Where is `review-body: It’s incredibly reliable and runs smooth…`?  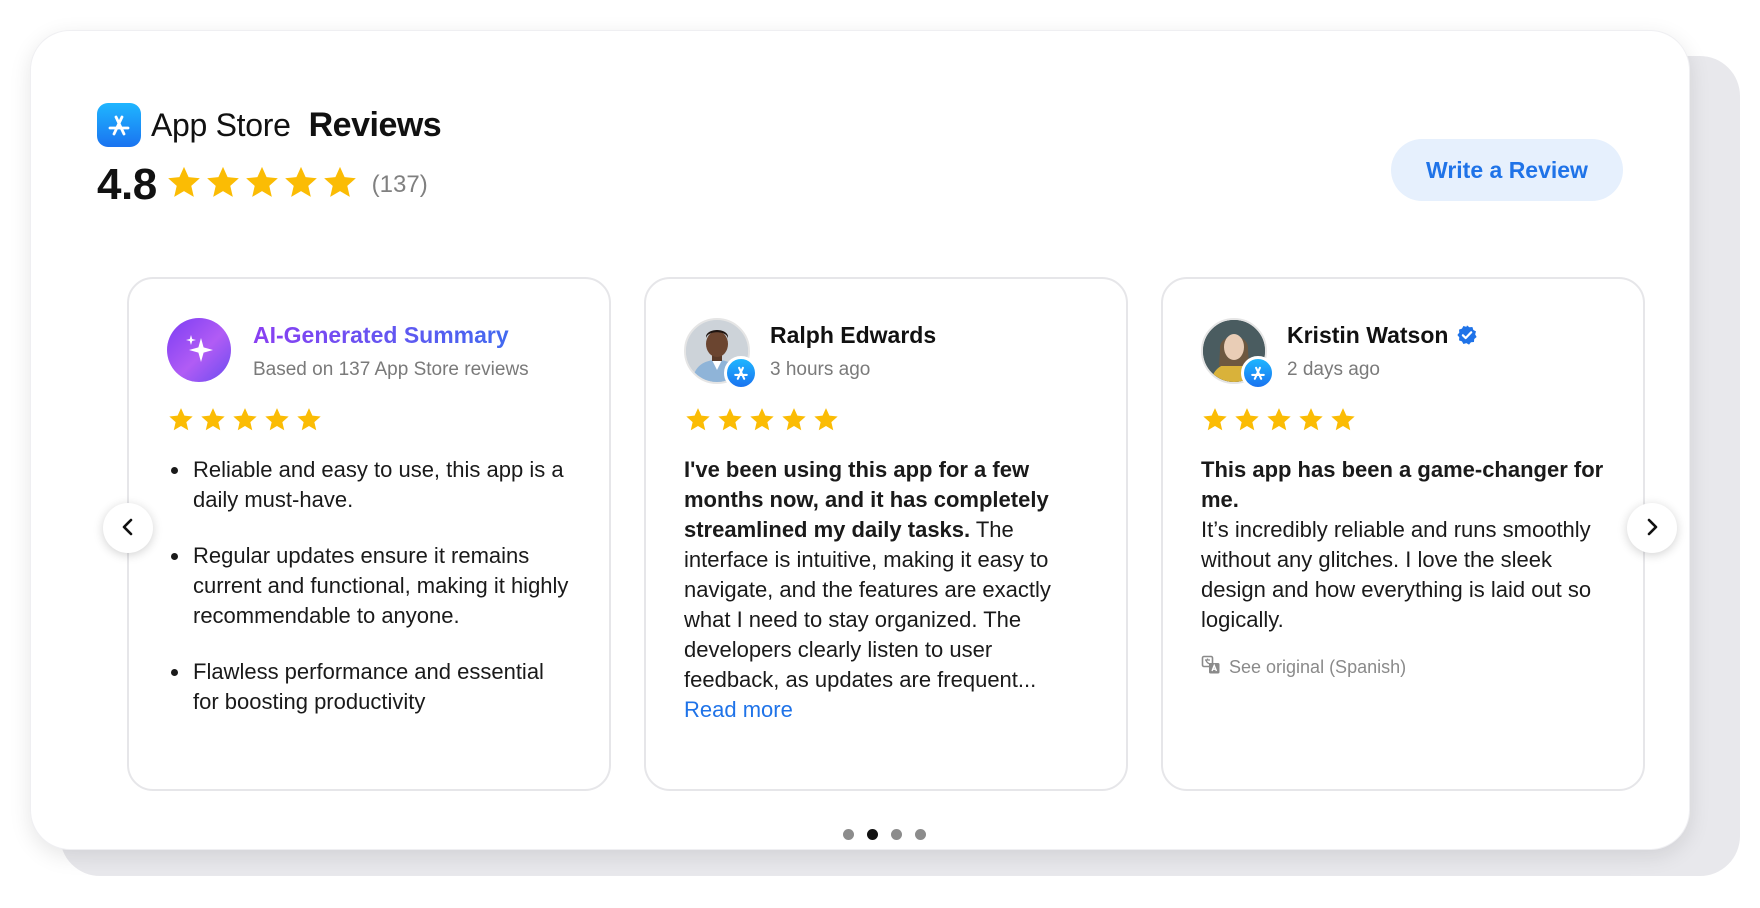
review-body: It’s incredibly reliable and runs smooth… is located at coordinates (1396, 574).